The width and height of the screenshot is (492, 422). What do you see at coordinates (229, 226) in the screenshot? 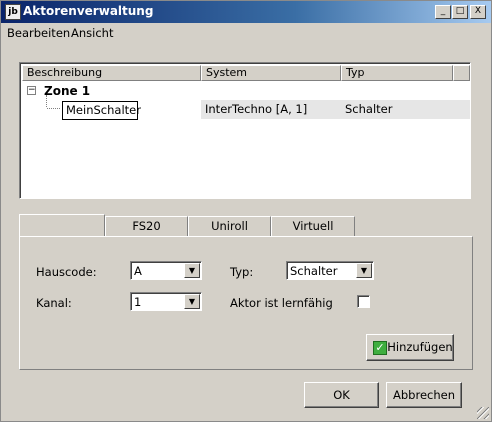
I see `tab-uniroll: Uniroll` at bounding box center [229, 226].